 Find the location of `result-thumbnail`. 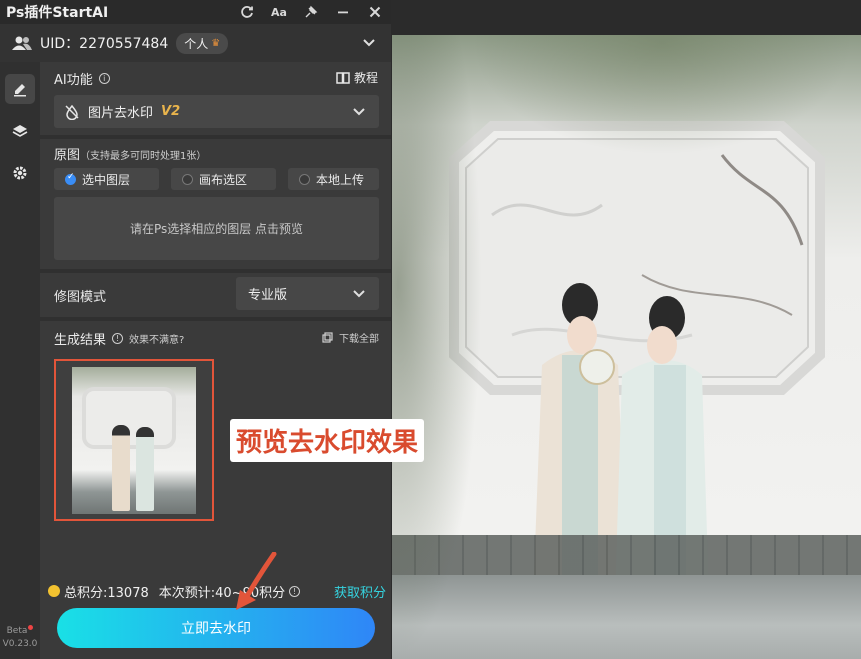

result-thumbnail is located at coordinates (134, 440).